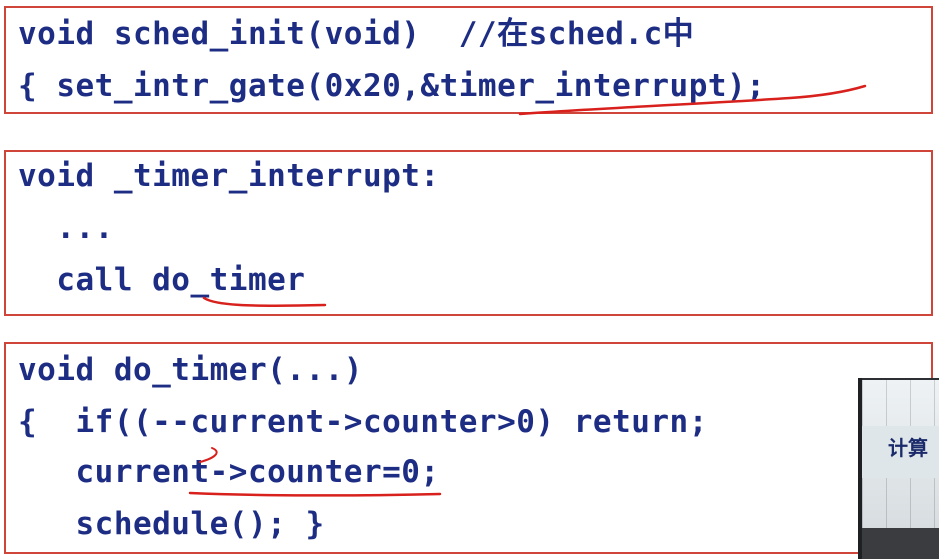 This screenshot has height=559, width=939. What do you see at coordinates (356, 34) in the screenshot?
I see `code-line: void sched_init(void) //在sched.c中` at bounding box center [356, 34].